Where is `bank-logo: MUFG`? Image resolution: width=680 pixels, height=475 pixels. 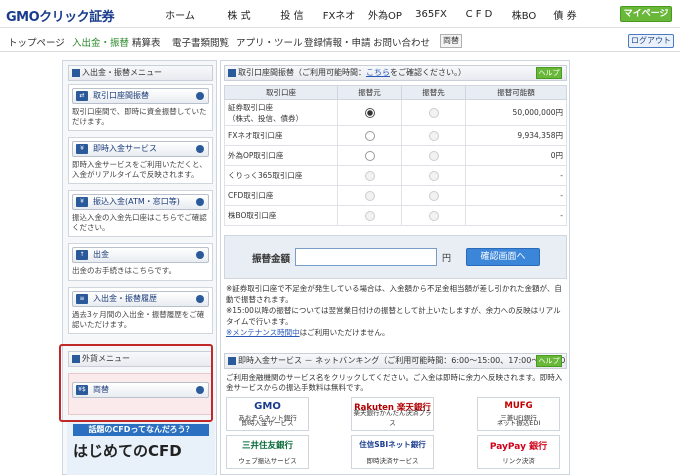
bank-logo: MUFG is located at coordinates (518, 406).